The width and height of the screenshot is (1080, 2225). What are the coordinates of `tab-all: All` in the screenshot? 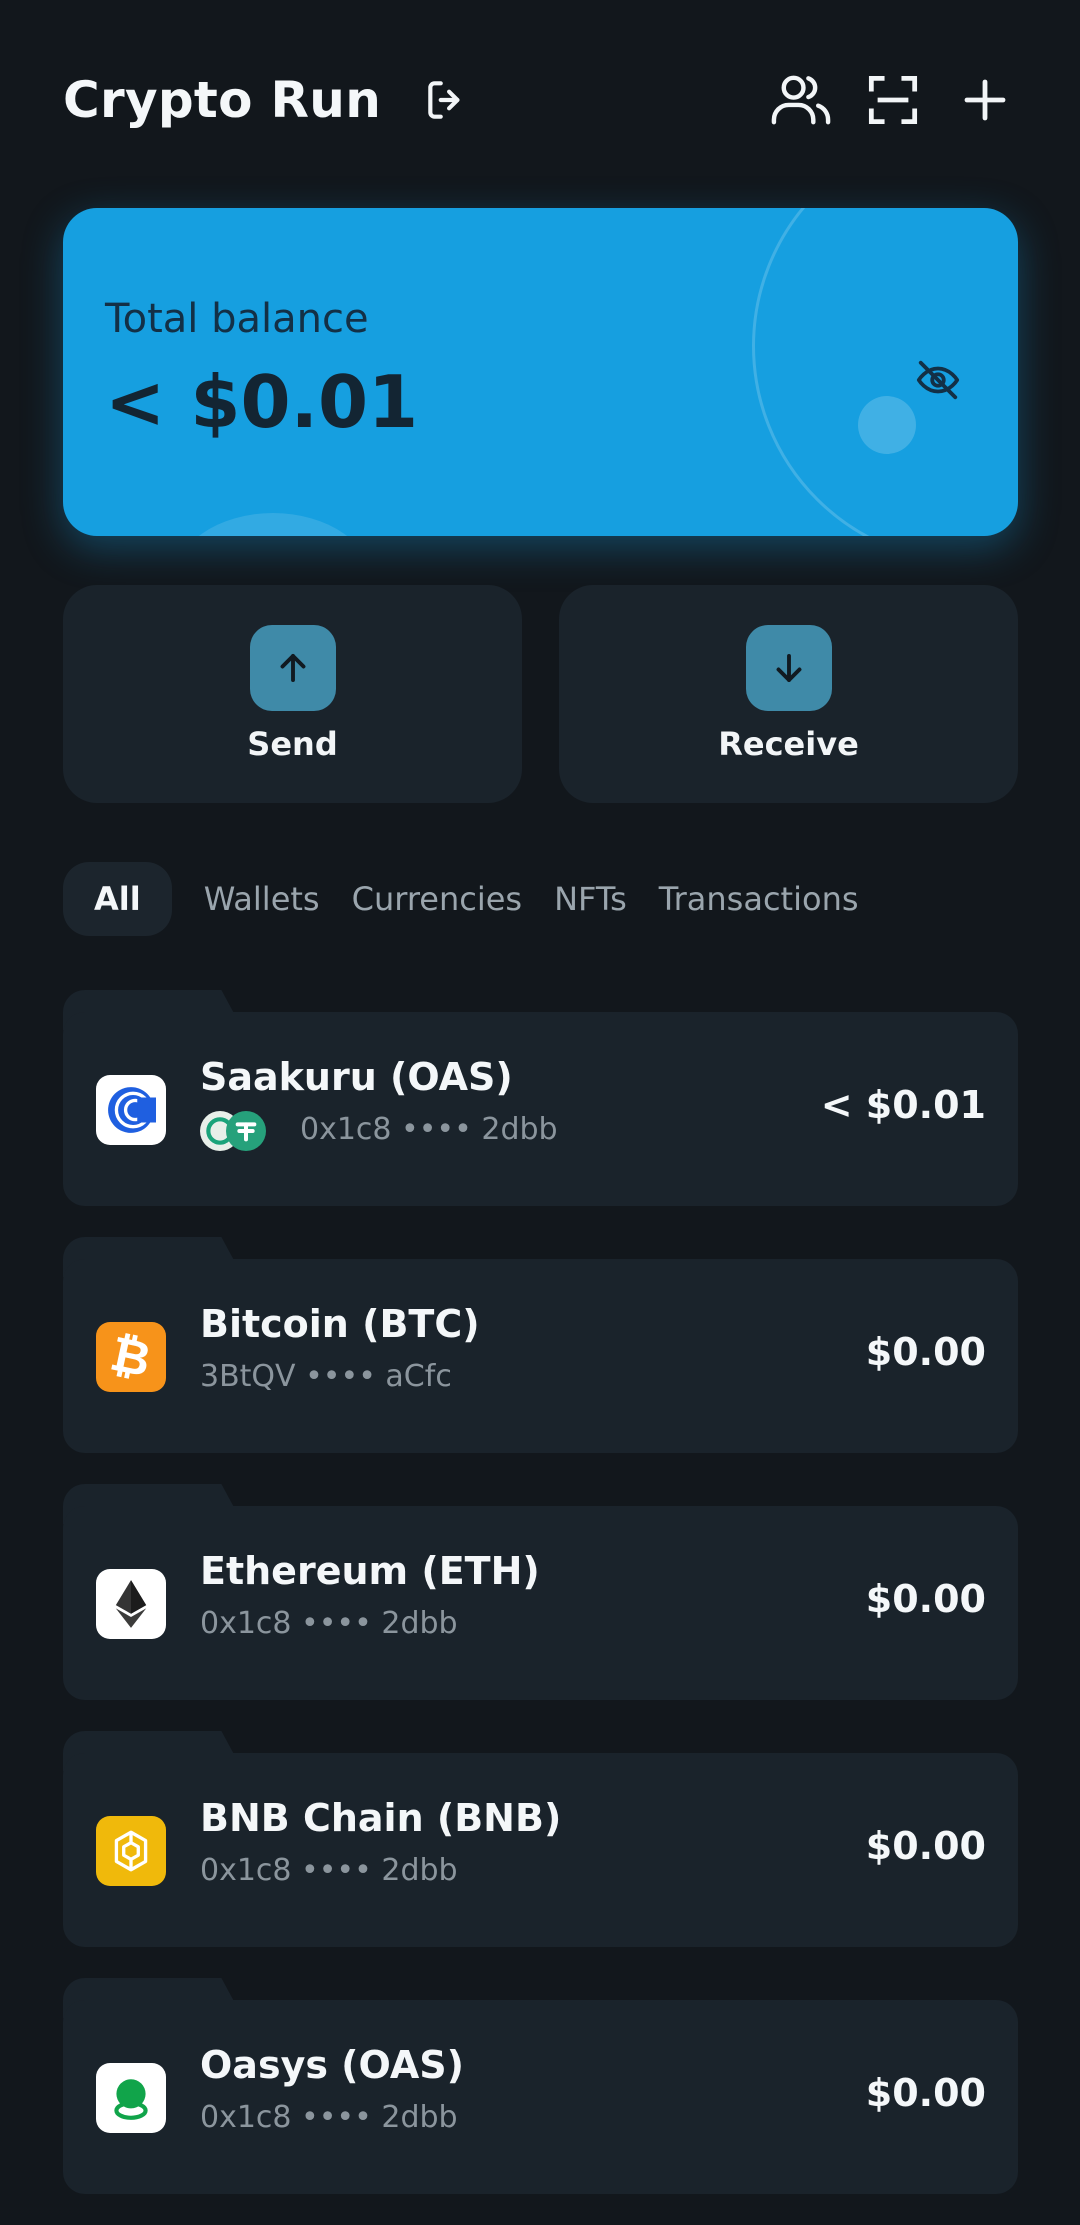 It's located at (117, 899).